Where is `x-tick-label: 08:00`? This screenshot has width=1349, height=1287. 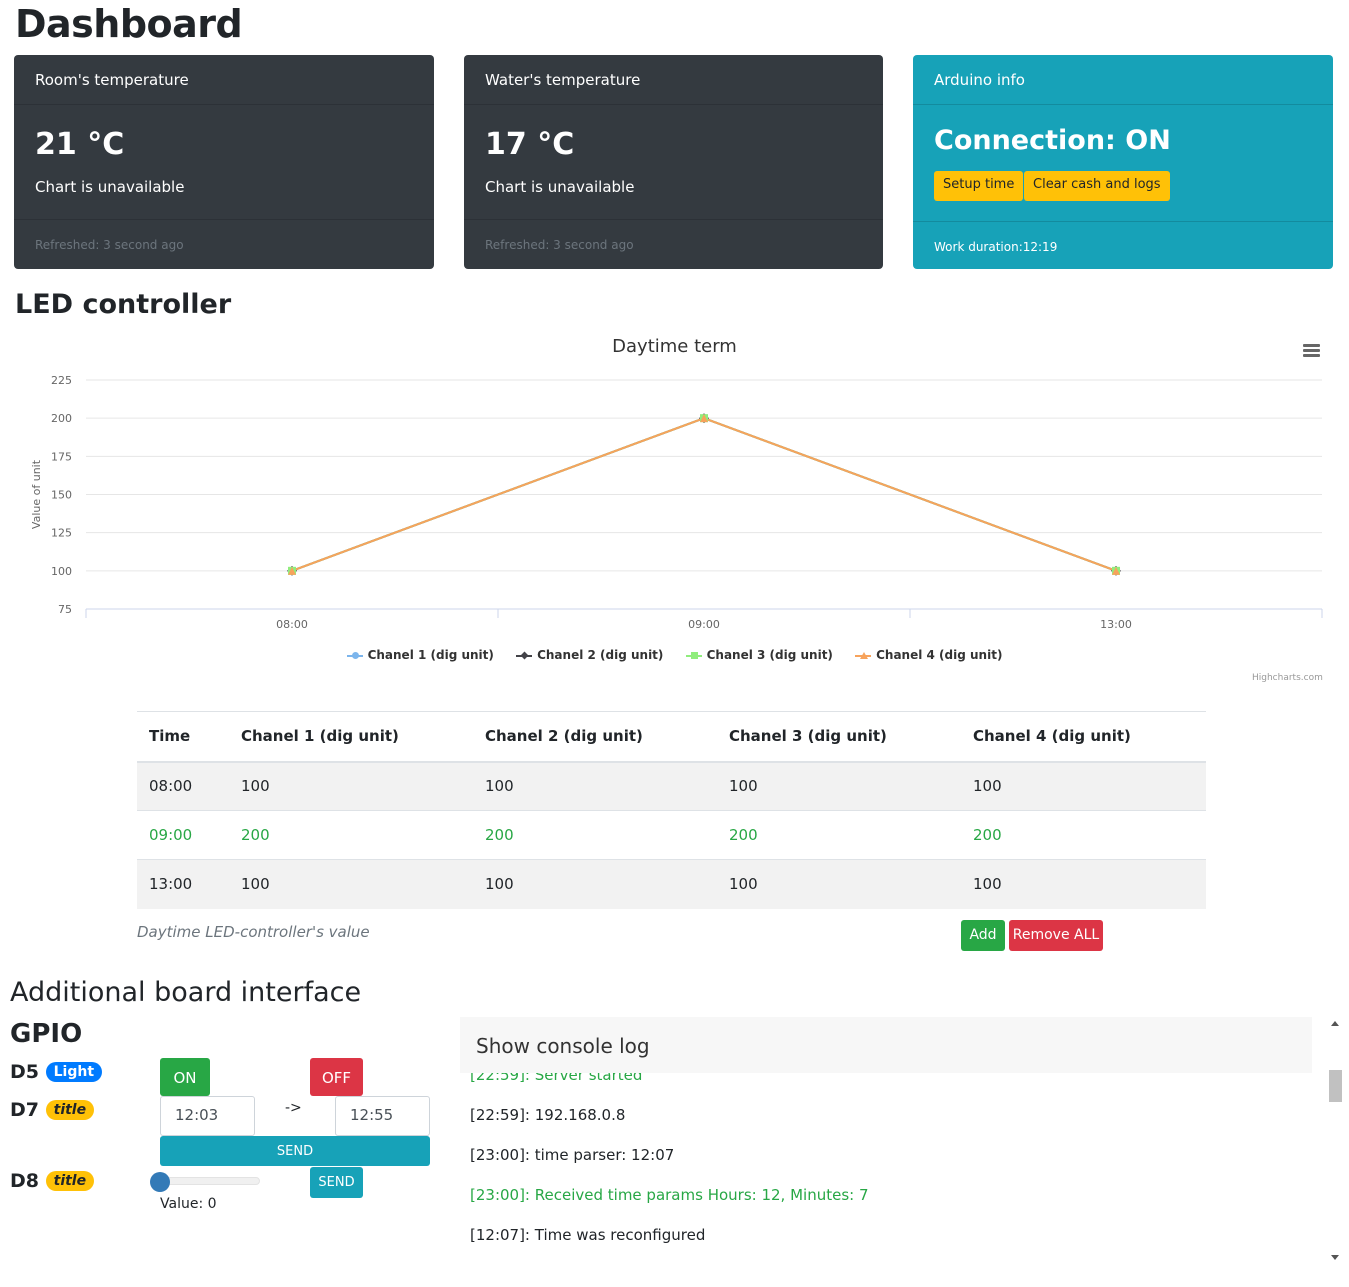 x-tick-label: 08:00 is located at coordinates (292, 624).